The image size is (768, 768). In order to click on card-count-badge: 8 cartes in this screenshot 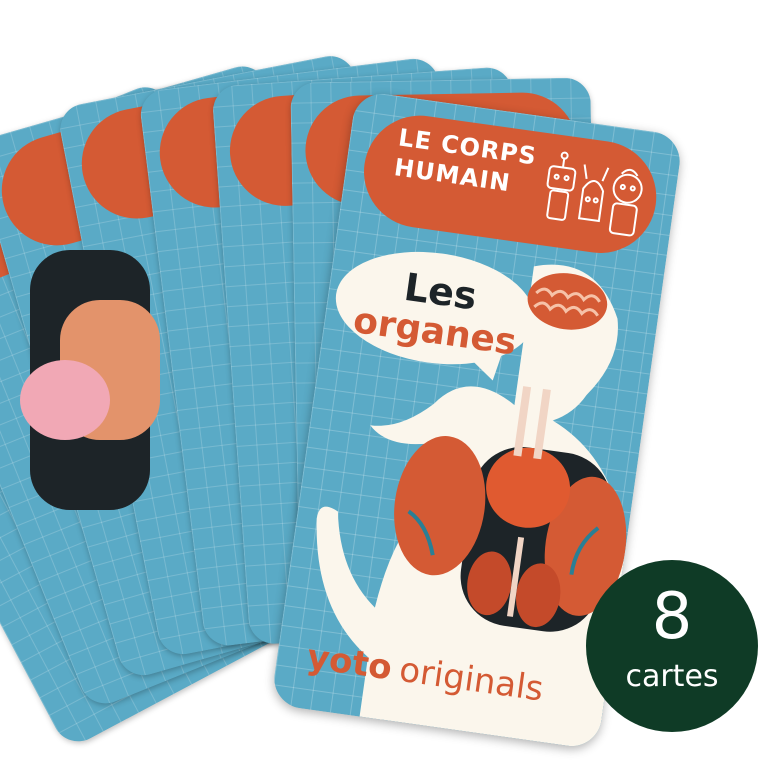, I will do `click(672, 646)`.